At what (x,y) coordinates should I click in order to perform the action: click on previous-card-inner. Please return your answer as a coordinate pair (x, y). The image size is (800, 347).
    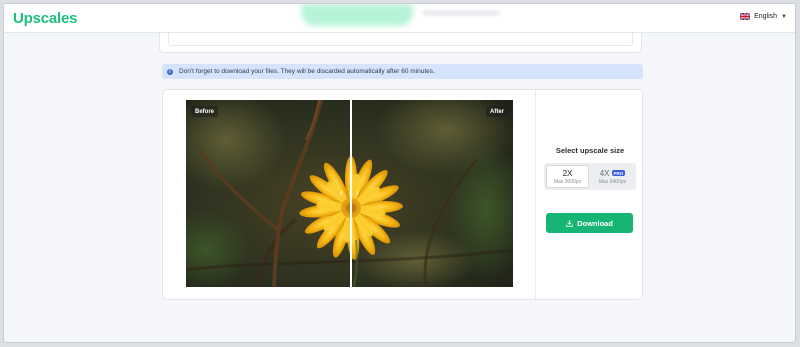
    Looking at the image, I should click on (400, 39).